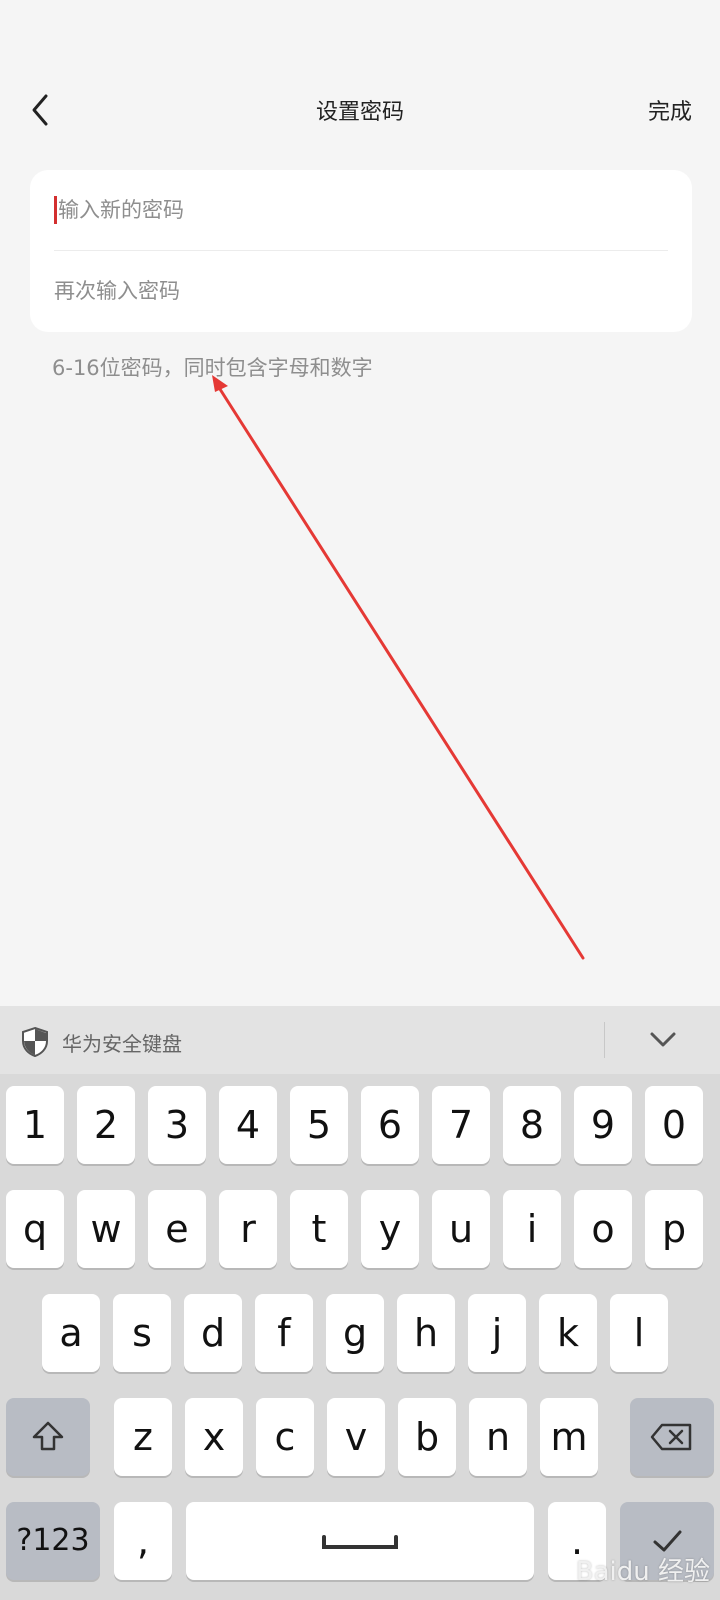  I want to click on key-label: r, so click(248, 1229).